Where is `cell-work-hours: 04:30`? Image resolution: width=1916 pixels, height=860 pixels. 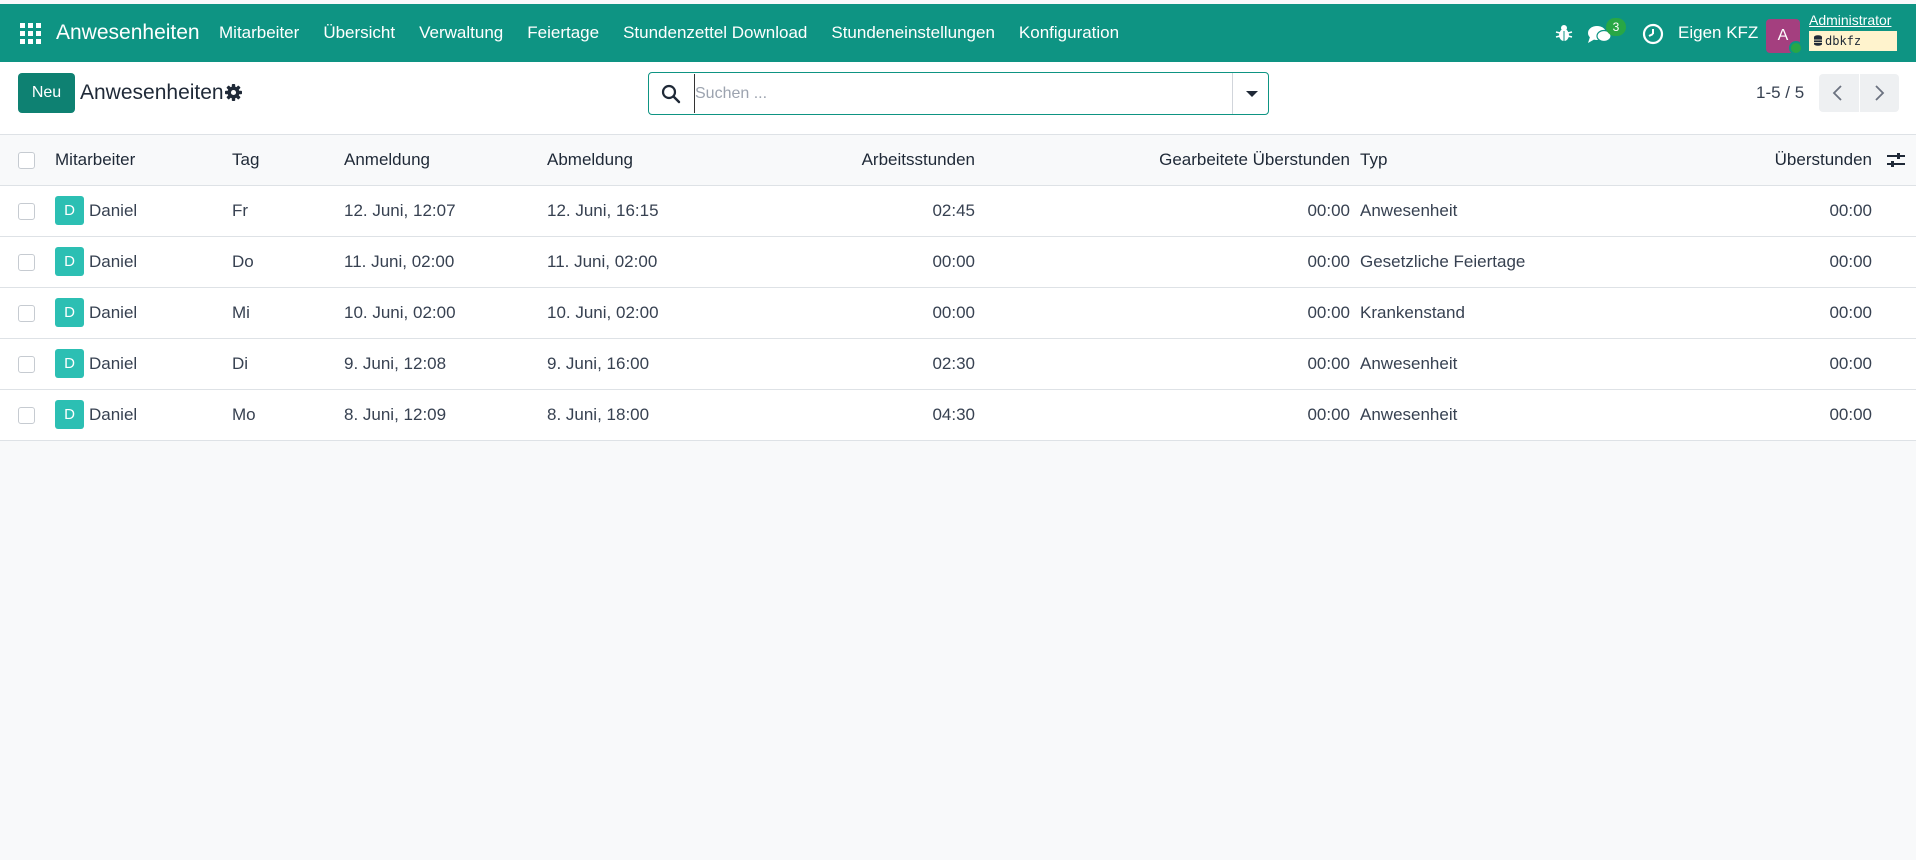 cell-work-hours: 04:30 is located at coordinates (953, 414).